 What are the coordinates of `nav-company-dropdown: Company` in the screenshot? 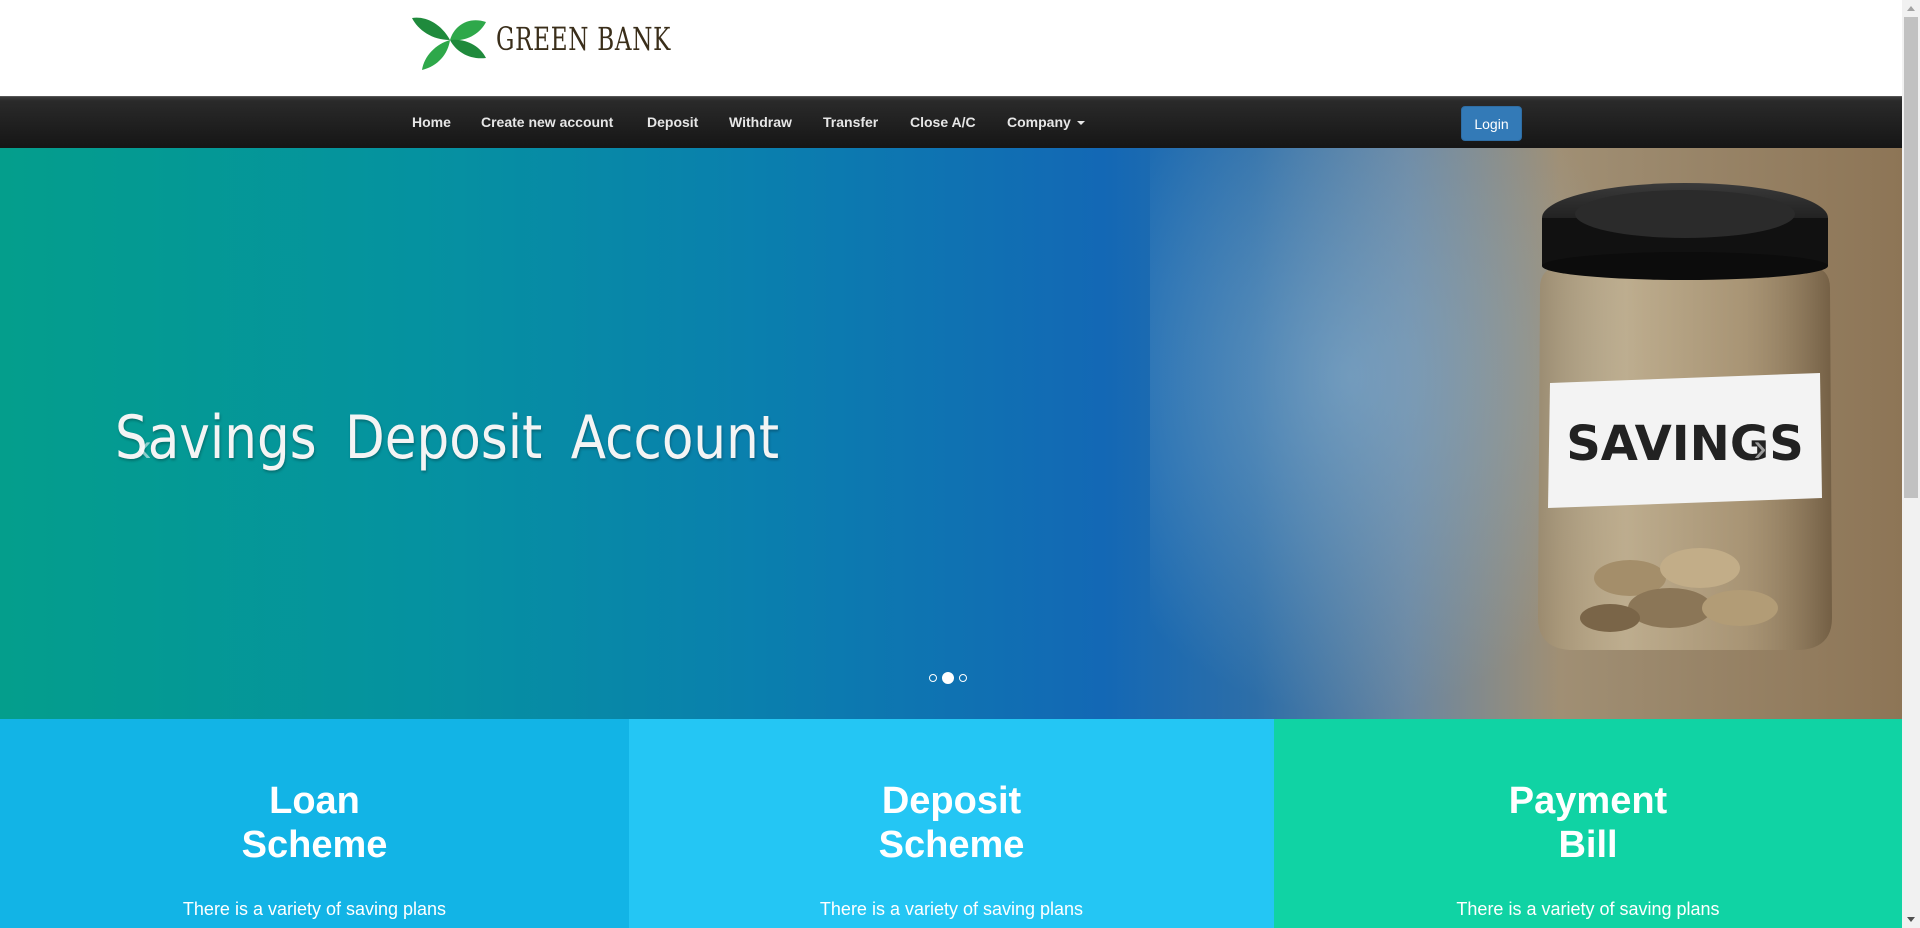 It's located at (1046, 122).